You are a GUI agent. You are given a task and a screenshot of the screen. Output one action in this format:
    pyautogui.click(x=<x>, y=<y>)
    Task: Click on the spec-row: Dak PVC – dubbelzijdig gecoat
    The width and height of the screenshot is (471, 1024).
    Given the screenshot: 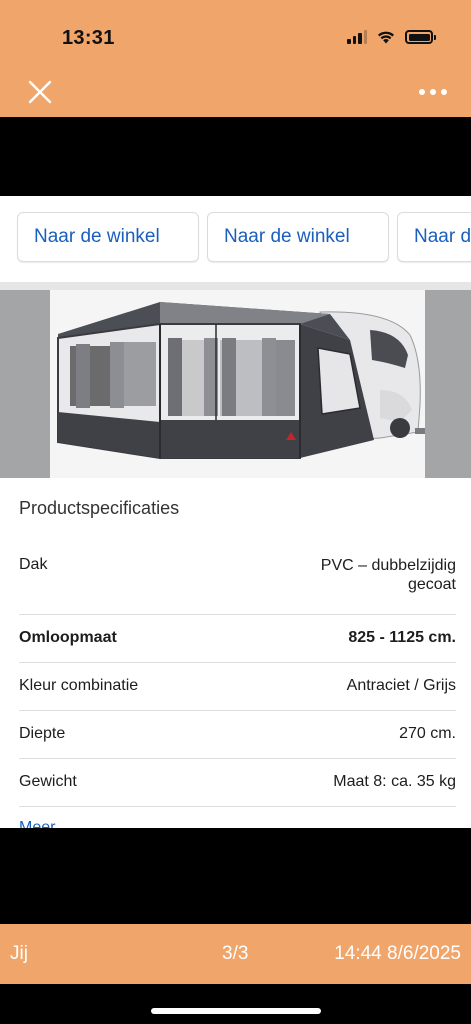 What is the action you would take?
    pyautogui.click(x=237, y=578)
    